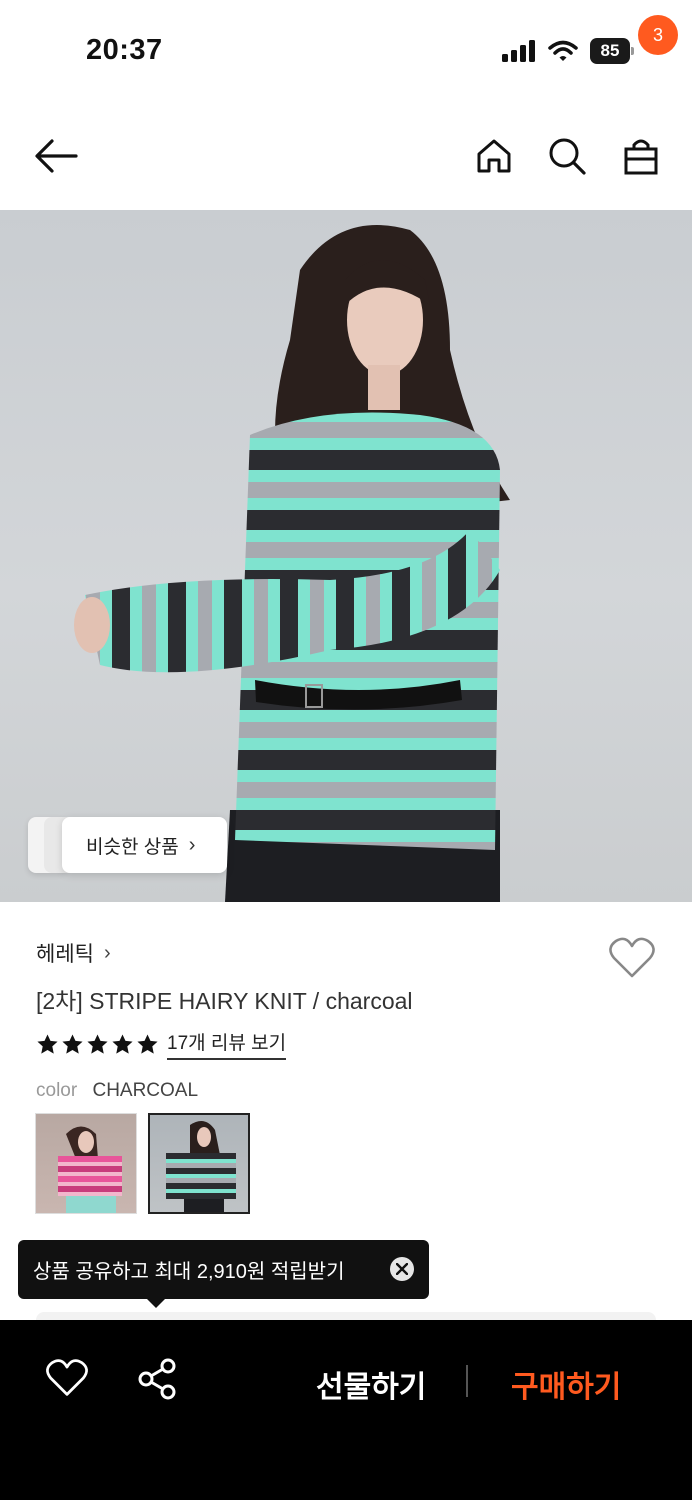 This screenshot has height=1500, width=692. I want to click on share-icon, so click(157, 1379).